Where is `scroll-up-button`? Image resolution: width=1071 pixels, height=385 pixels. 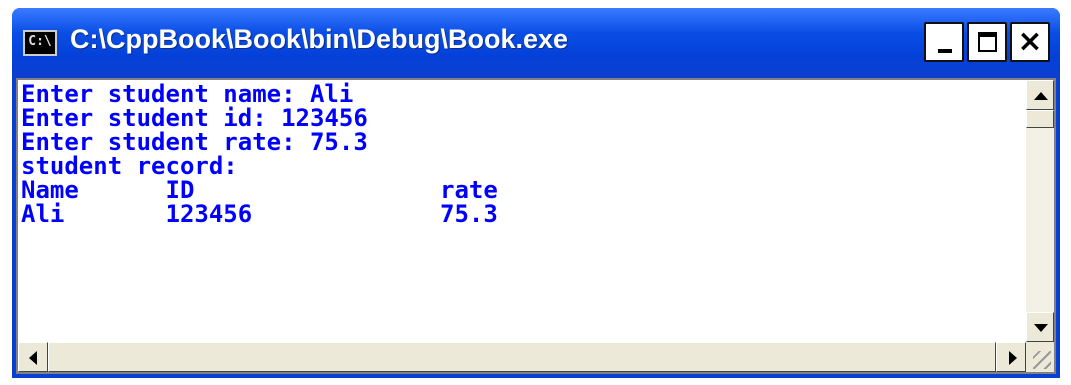
scroll-up-button is located at coordinates (1040, 95).